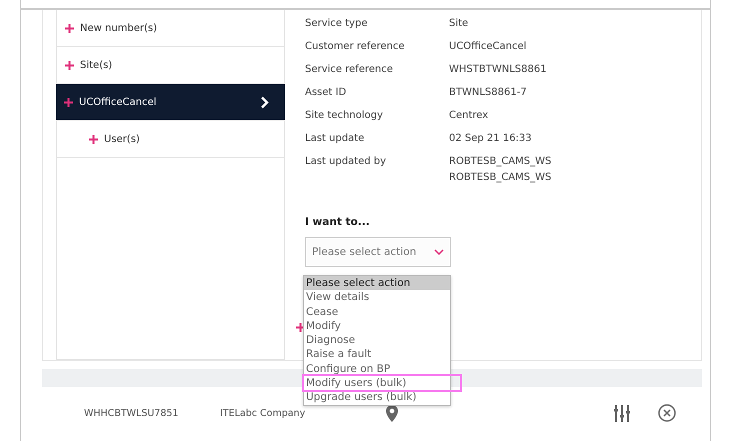  What do you see at coordinates (349, 70) in the screenshot?
I see `detail-label: Service reference` at bounding box center [349, 70].